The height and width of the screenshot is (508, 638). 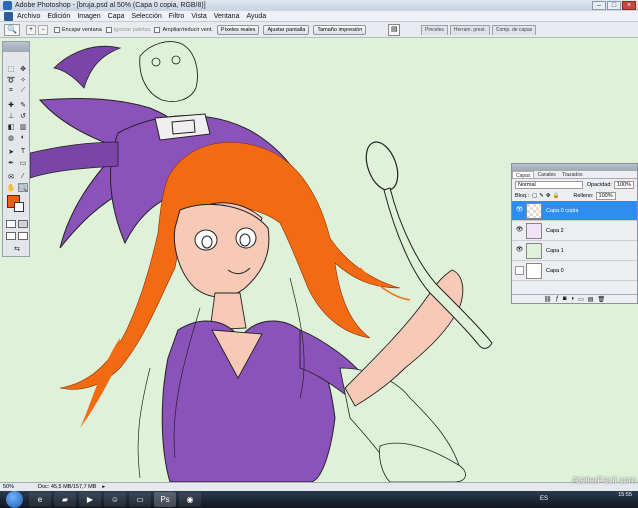 What do you see at coordinates (23, 115) in the screenshot?
I see `history-brush-icon: ↺` at bounding box center [23, 115].